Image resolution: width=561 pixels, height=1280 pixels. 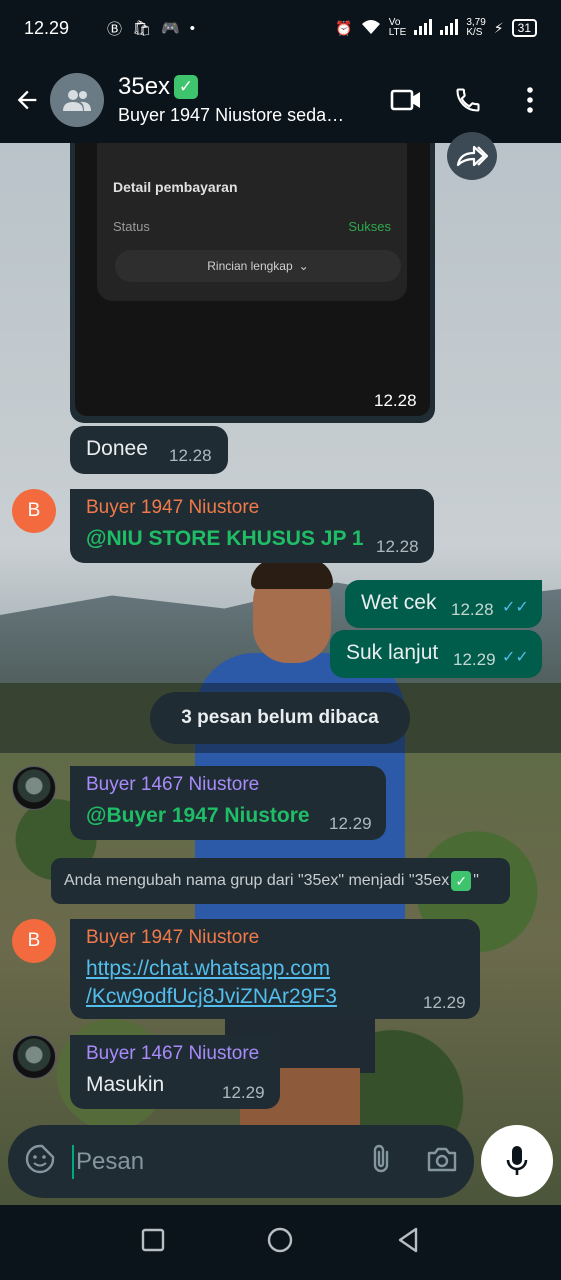 I want to click on group-icon, so click(x=77, y=100).